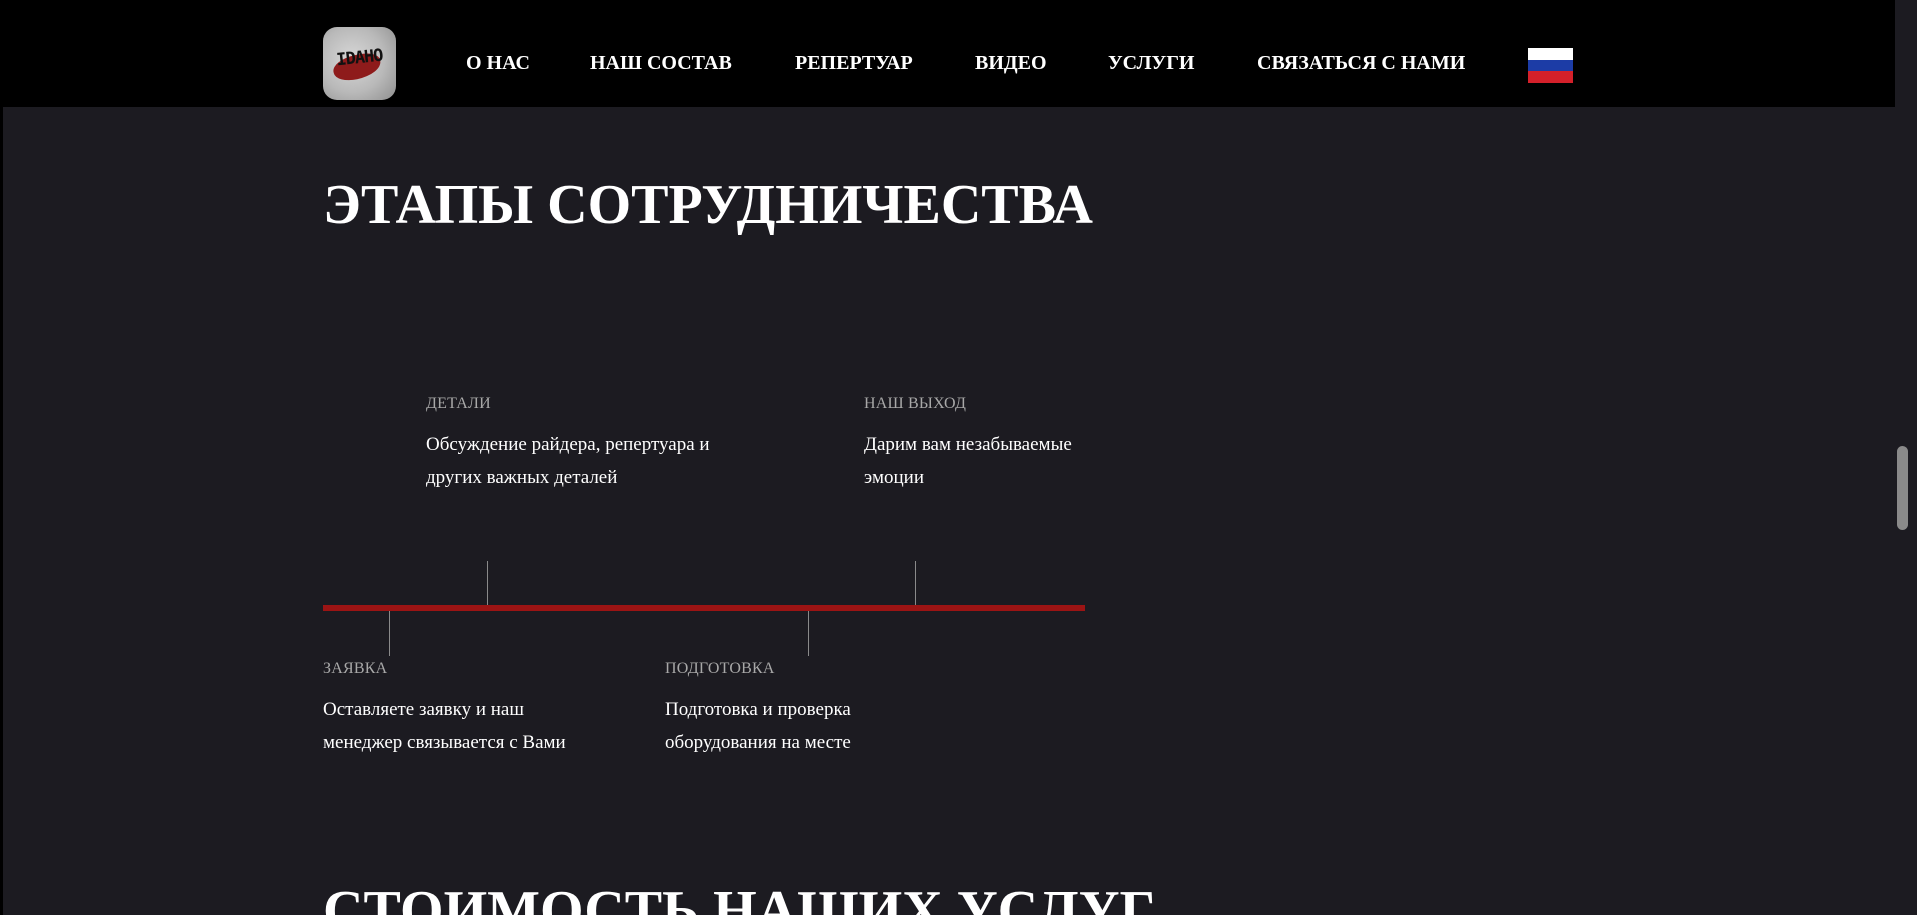 This screenshot has width=1917, height=915. I want to click on nav-about: О НАС, so click(498, 63).